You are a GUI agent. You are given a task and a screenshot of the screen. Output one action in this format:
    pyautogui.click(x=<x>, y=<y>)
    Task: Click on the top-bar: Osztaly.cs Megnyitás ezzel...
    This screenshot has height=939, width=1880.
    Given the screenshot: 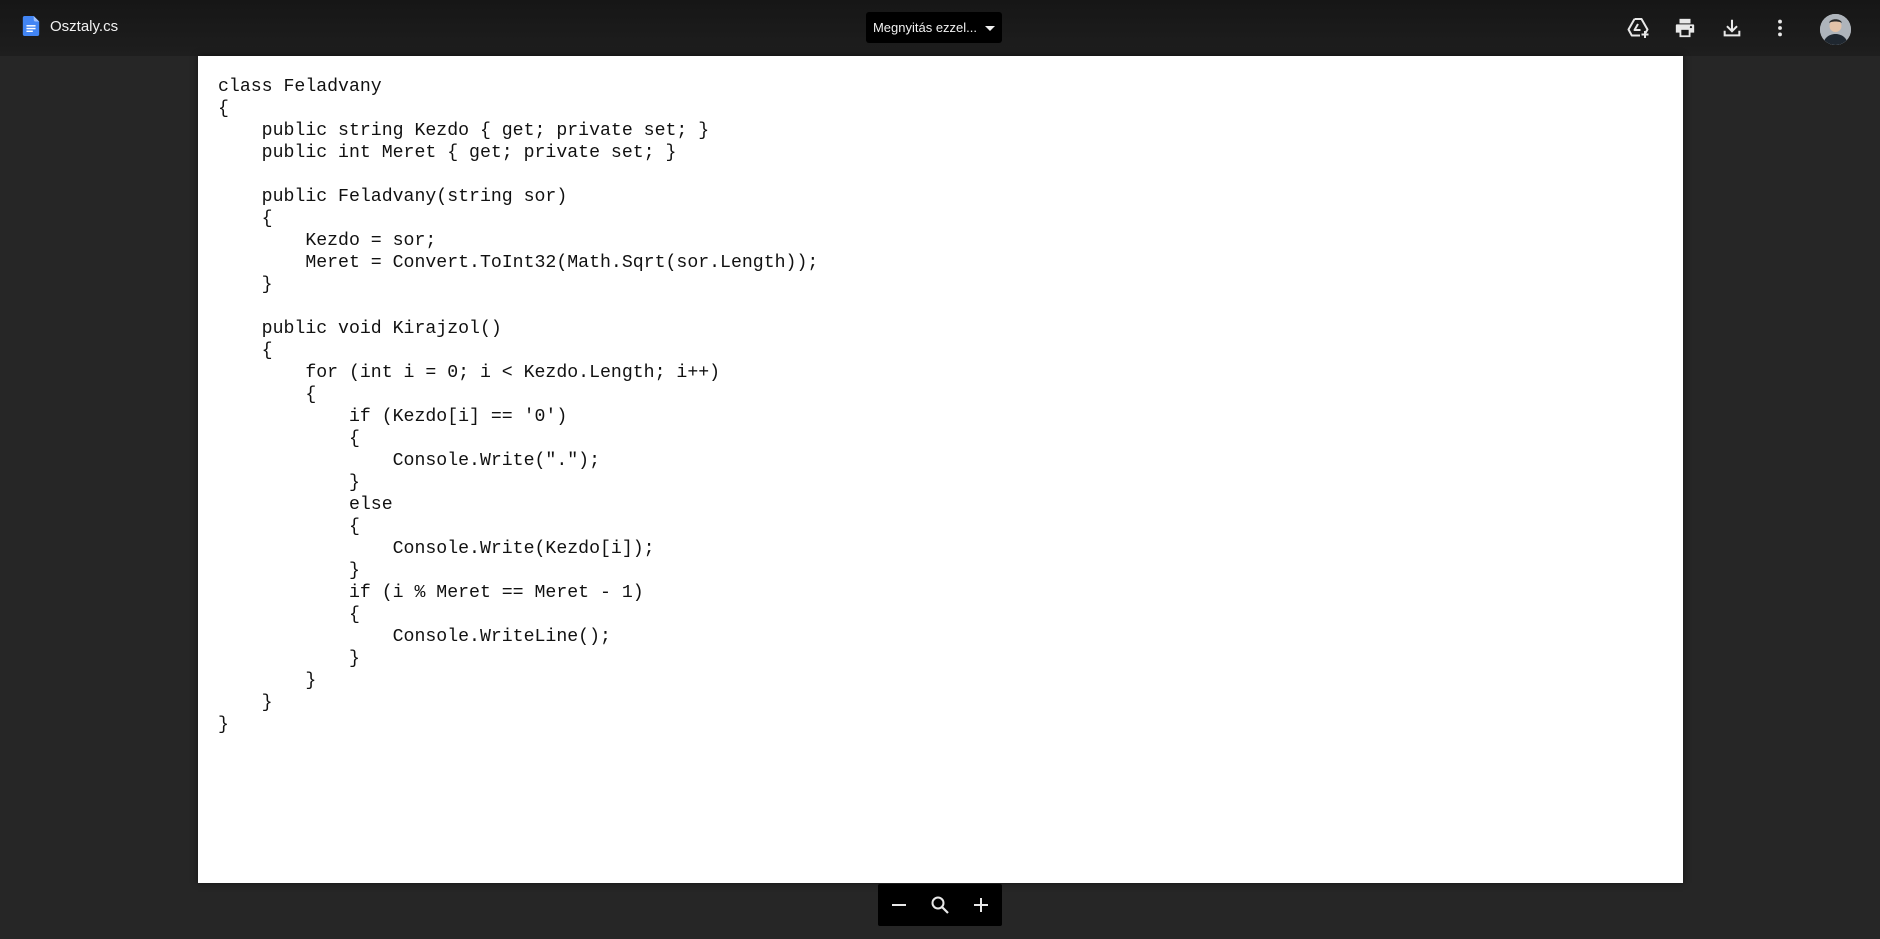 What is the action you would take?
    pyautogui.click(x=940, y=28)
    